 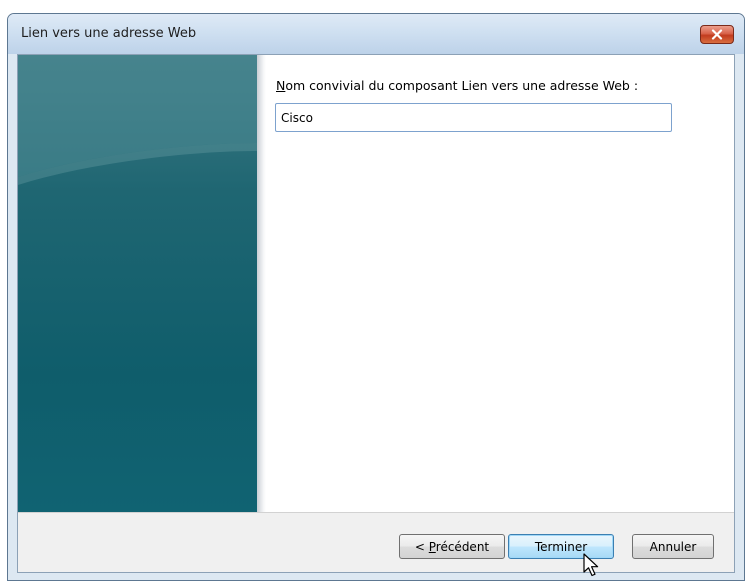 I want to click on button-bar: < Précédent Terminer Annuler, so click(x=376, y=542).